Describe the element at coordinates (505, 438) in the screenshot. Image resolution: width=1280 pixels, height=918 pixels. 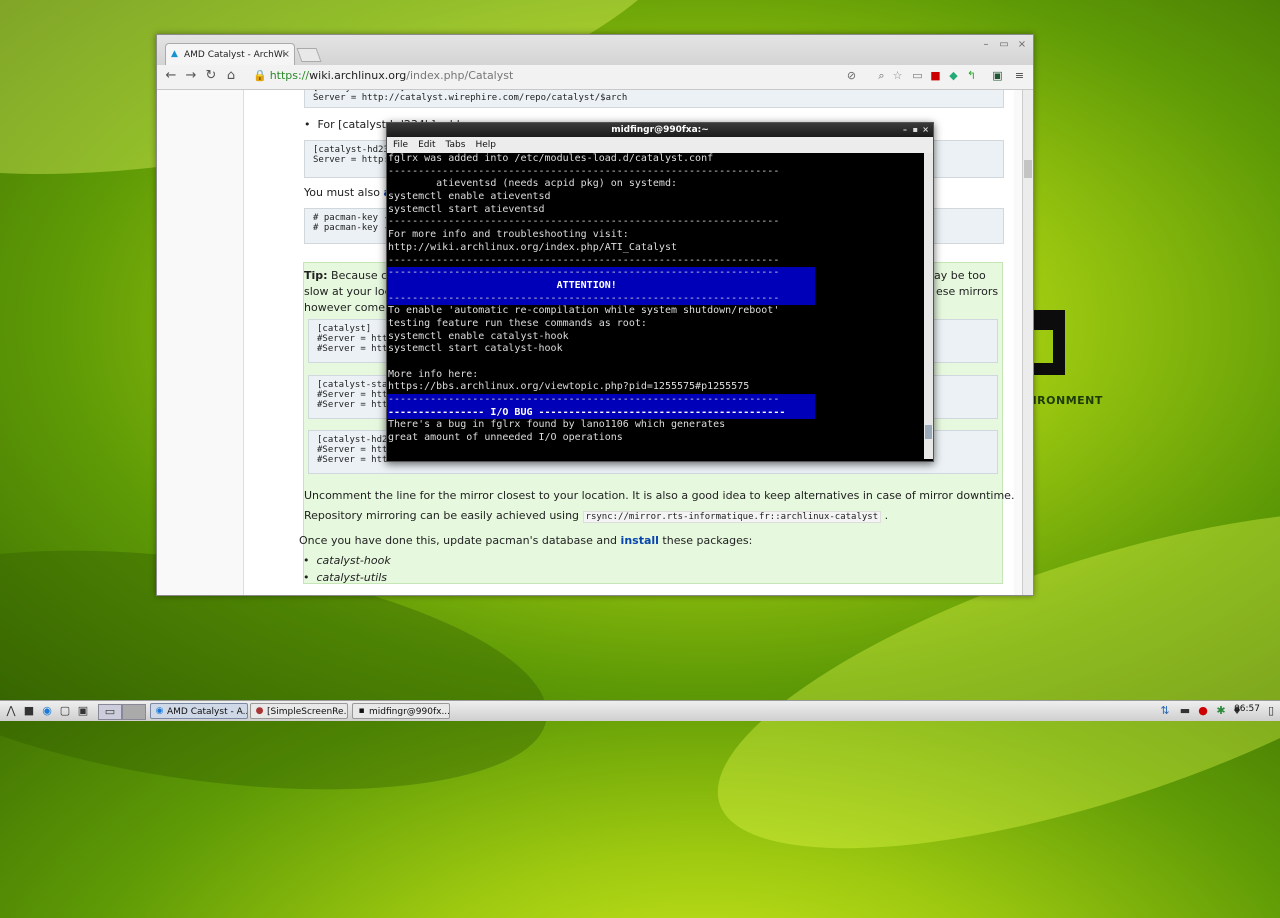
I see `terminal-line: great amount of unneeded I/O operations` at that location.